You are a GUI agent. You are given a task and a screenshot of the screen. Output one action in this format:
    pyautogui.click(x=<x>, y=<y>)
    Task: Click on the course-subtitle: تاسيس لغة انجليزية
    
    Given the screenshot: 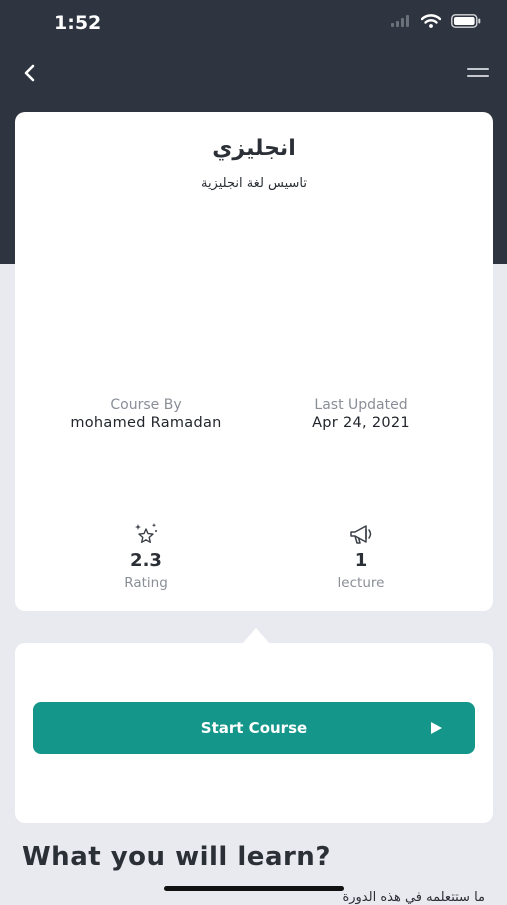 What is the action you would take?
    pyautogui.click(x=254, y=183)
    